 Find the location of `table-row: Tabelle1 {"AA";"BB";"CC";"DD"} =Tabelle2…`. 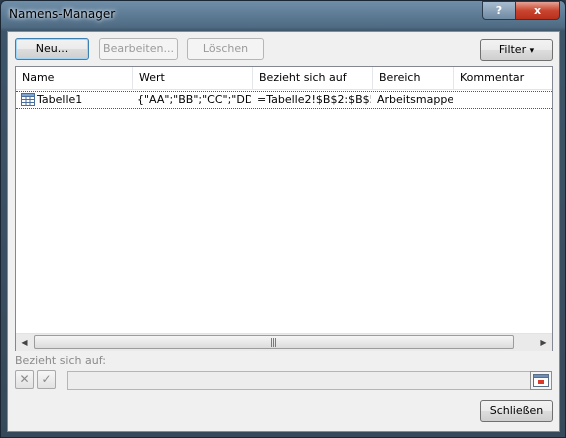

table-row: Tabelle1 {"AA";"BB";"CC";"DD"} =Tabelle2… is located at coordinates (284, 100).